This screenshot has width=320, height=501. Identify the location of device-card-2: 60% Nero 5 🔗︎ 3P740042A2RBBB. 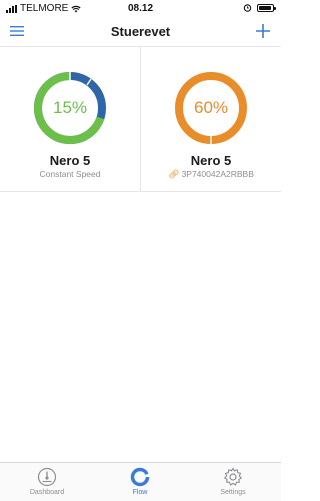
(211, 119).